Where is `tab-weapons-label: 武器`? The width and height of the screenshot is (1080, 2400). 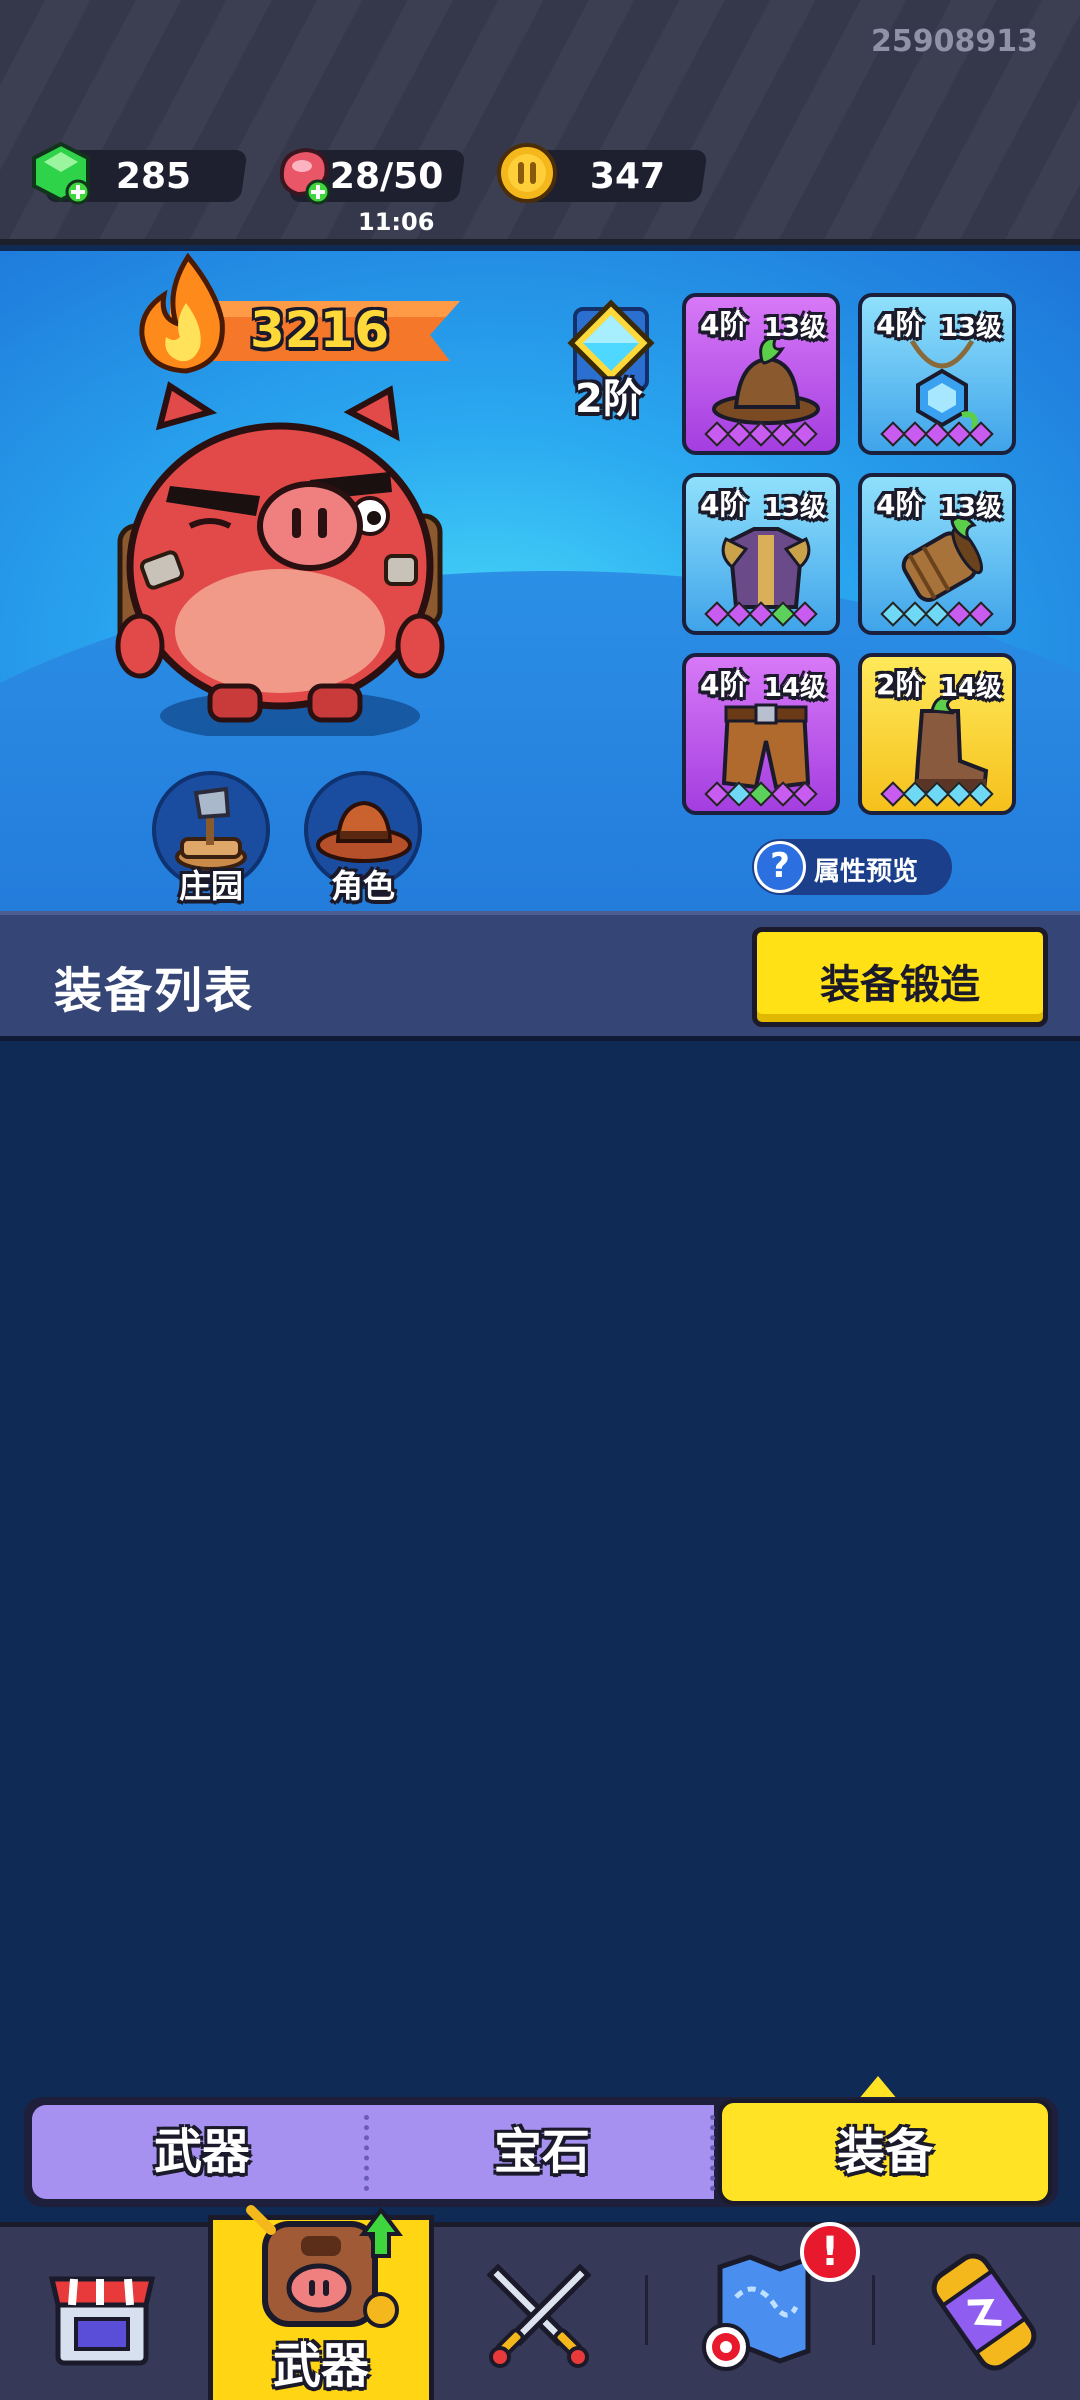
tab-weapons-label: 武器 is located at coordinates (201, 2152).